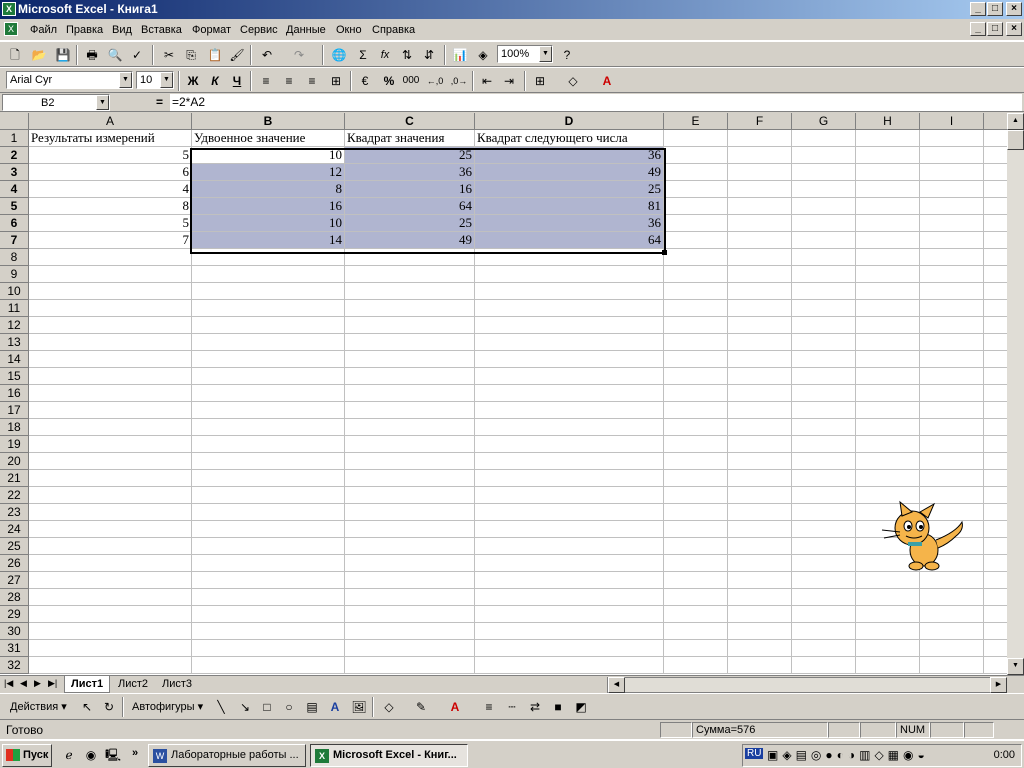  Describe the element at coordinates (410, 172) in the screenshot. I see `cell-c3: 36` at that location.